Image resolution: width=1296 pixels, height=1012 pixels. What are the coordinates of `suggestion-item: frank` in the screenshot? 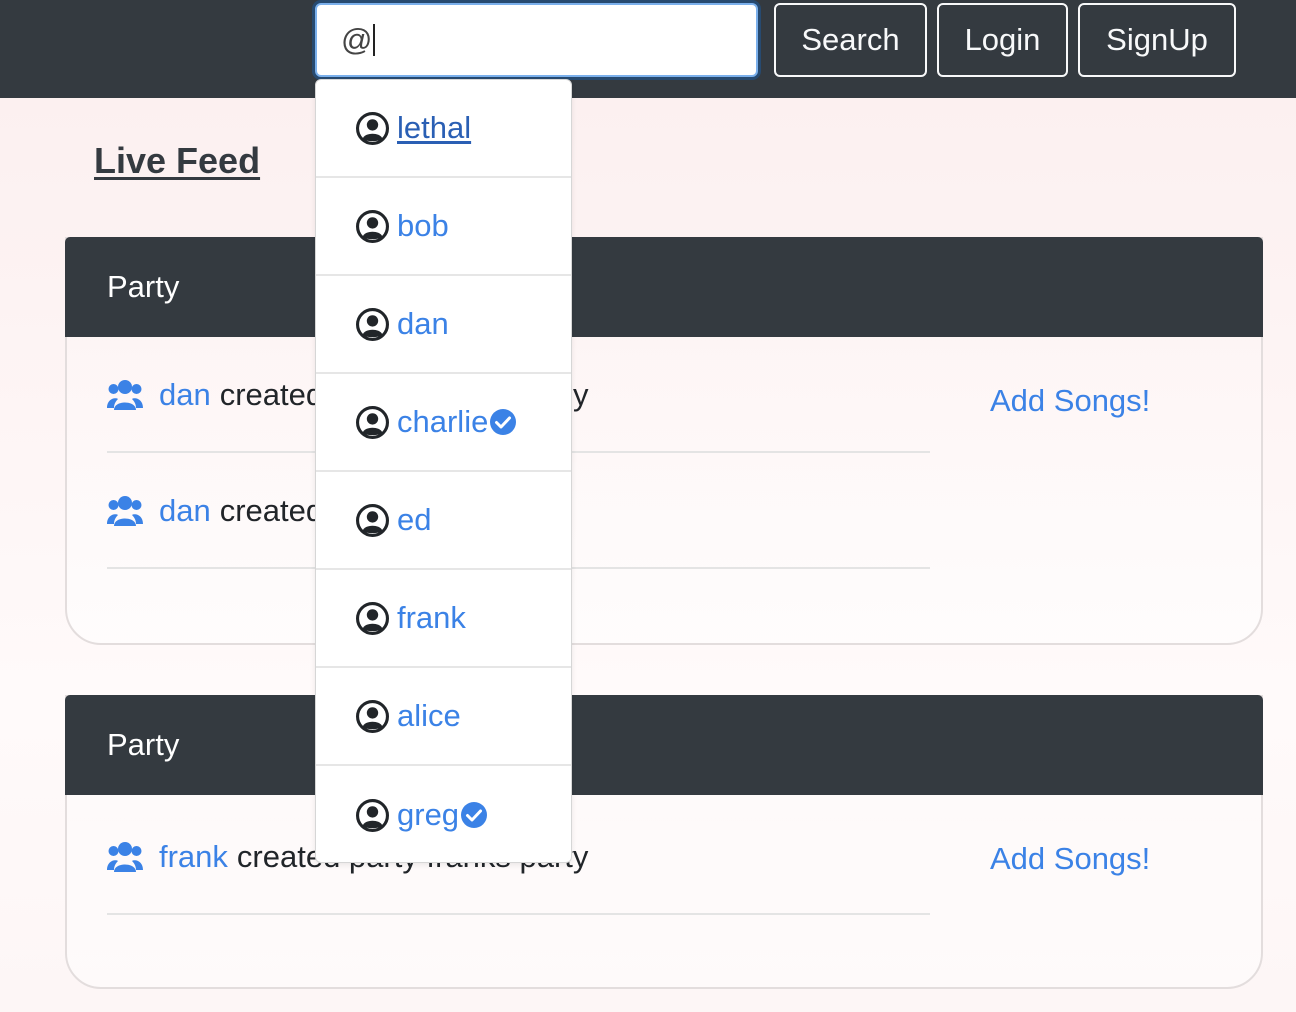 It's located at (443, 619).